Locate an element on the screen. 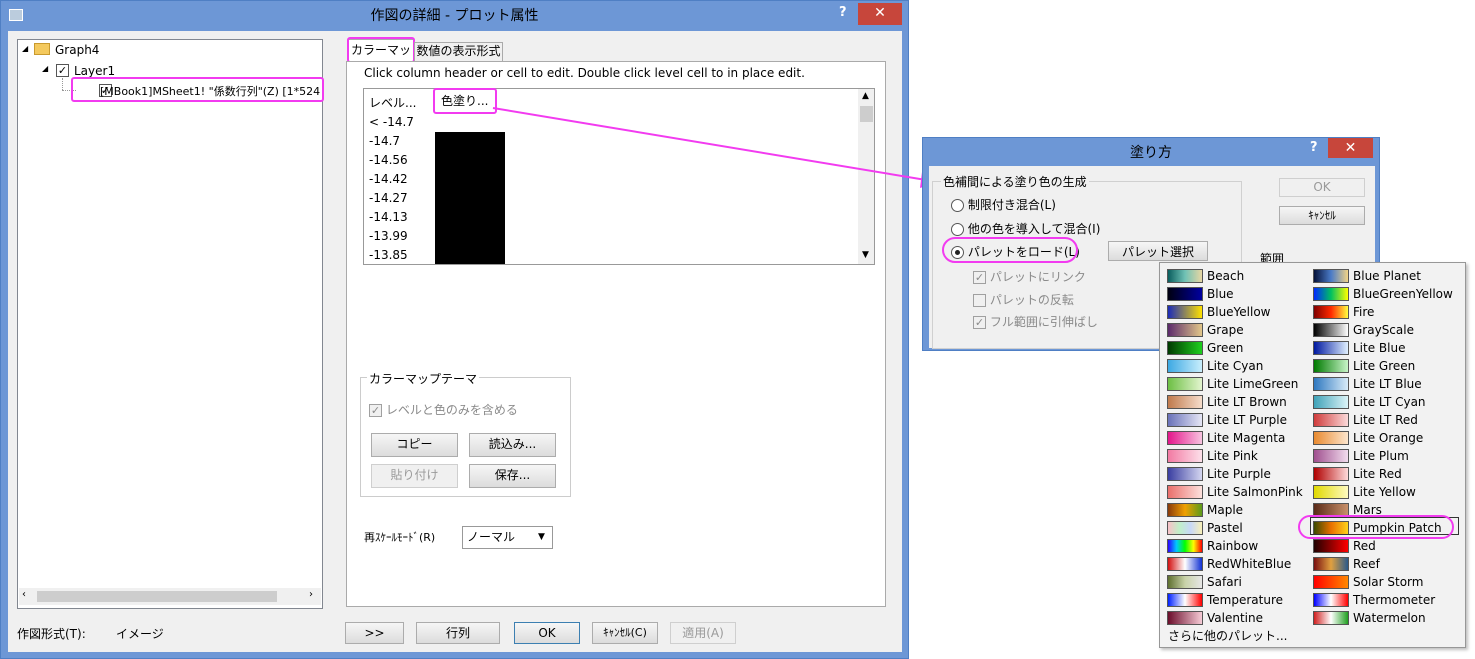 This screenshot has height=659, width=1475. palette-item: Lite SalmonPink is located at coordinates (1239, 492).